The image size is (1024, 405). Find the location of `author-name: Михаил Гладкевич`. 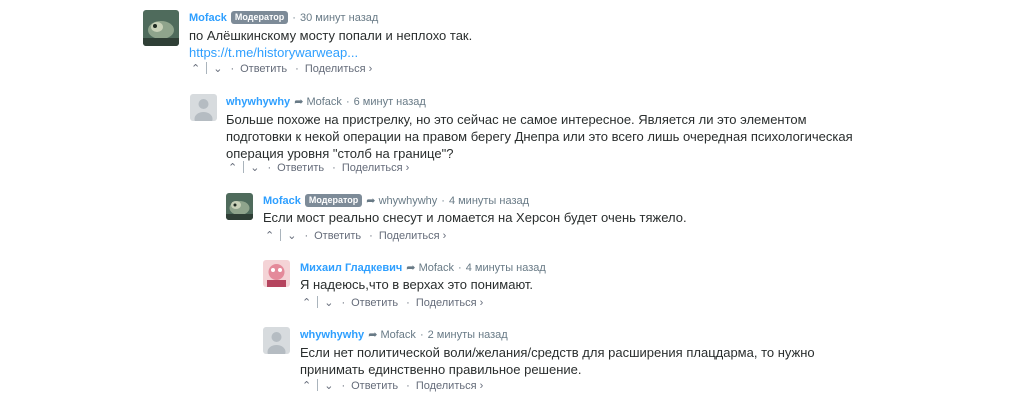

author-name: Михаил Гладкевич is located at coordinates (351, 268).